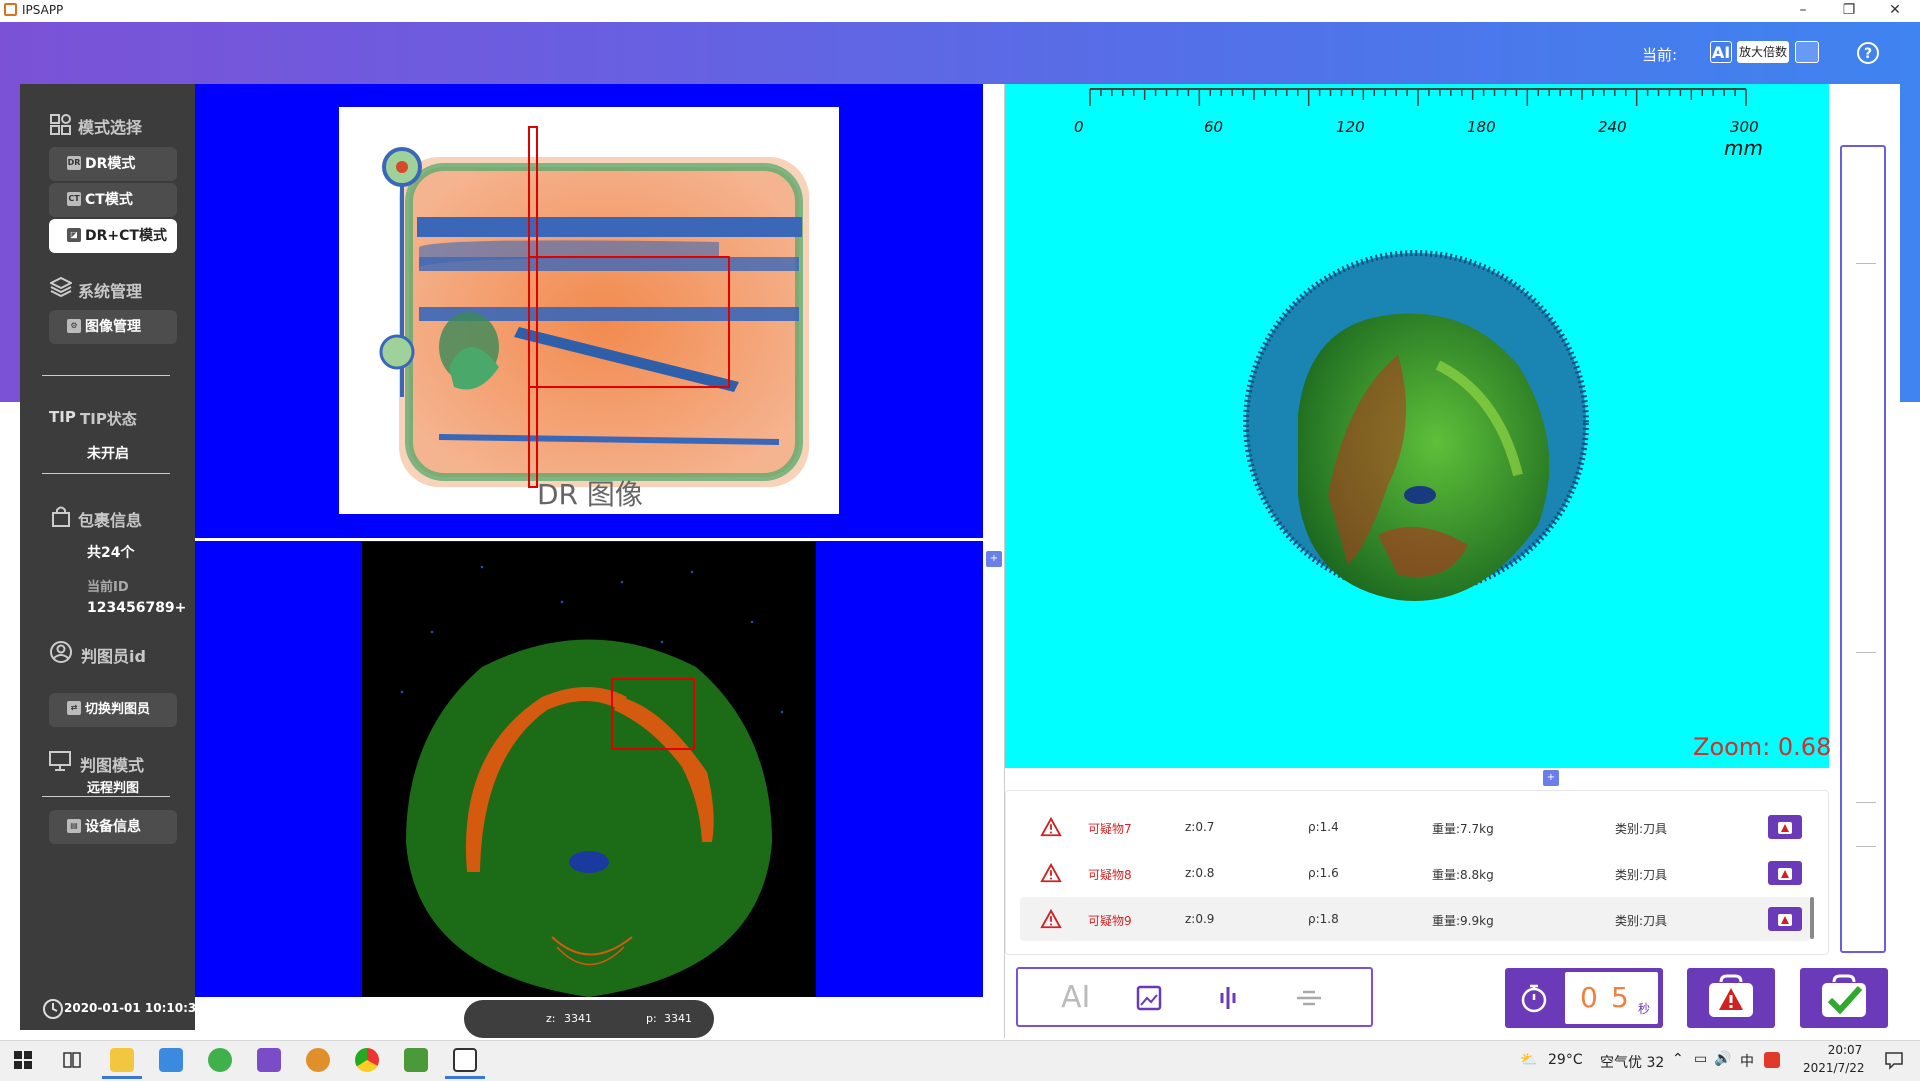 The width and height of the screenshot is (1920, 1081). I want to click on dr-image-label: DR 图像, so click(590, 494).